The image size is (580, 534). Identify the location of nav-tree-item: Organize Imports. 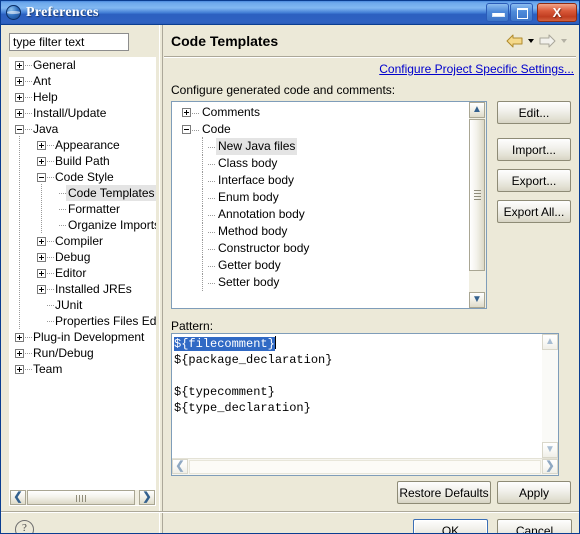
(82, 224).